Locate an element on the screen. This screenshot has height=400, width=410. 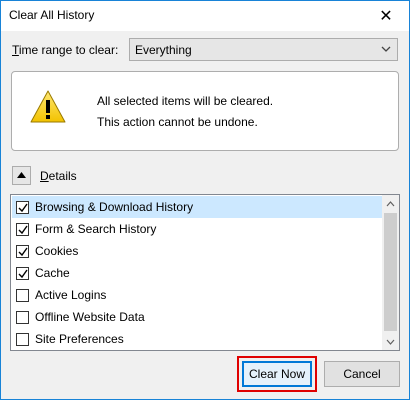
time-range-value: Everything is located at coordinates (163, 50).